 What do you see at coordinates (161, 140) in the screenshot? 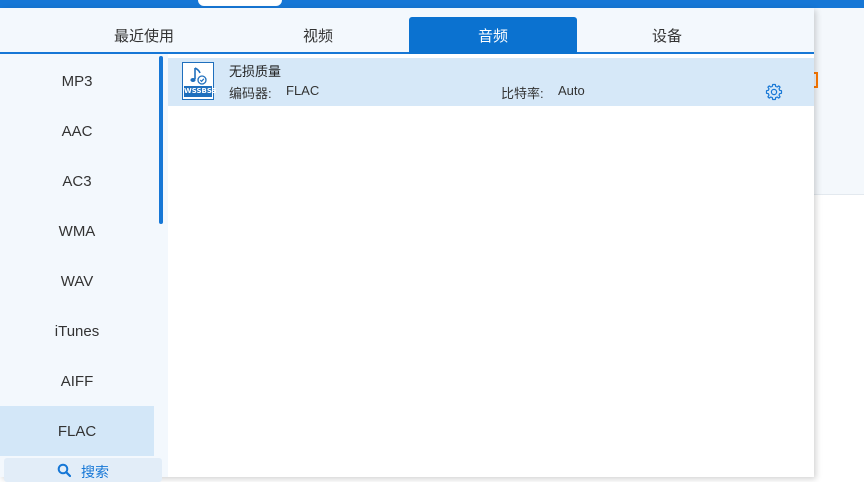
I see `format-list-scrollbar` at bounding box center [161, 140].